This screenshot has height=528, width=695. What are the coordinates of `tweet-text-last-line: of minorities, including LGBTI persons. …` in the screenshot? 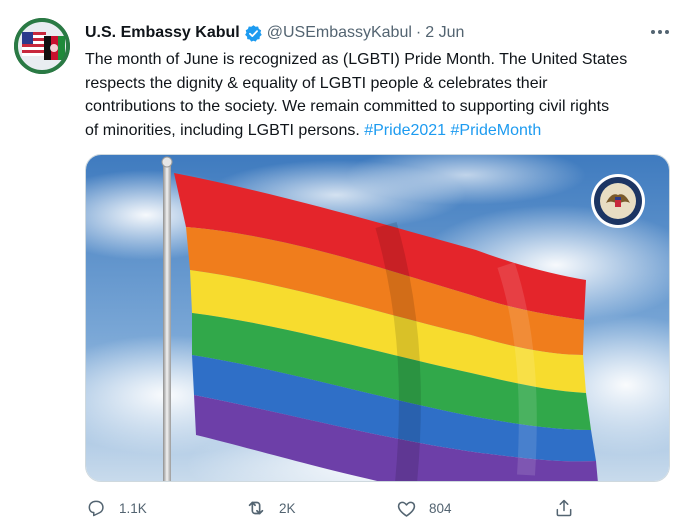 It's located at (385, 131).